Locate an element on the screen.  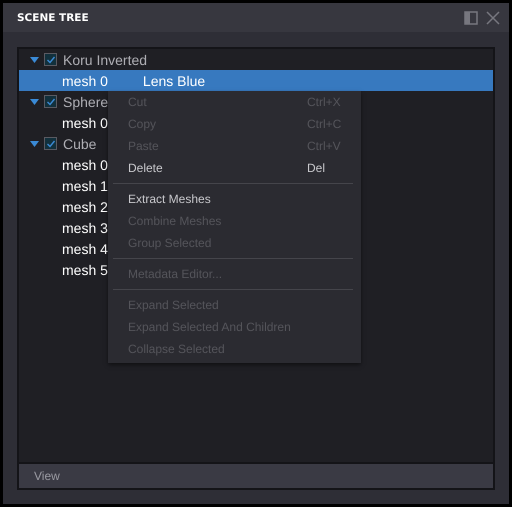
node-label: Cube is located at coordinates (79, 144).